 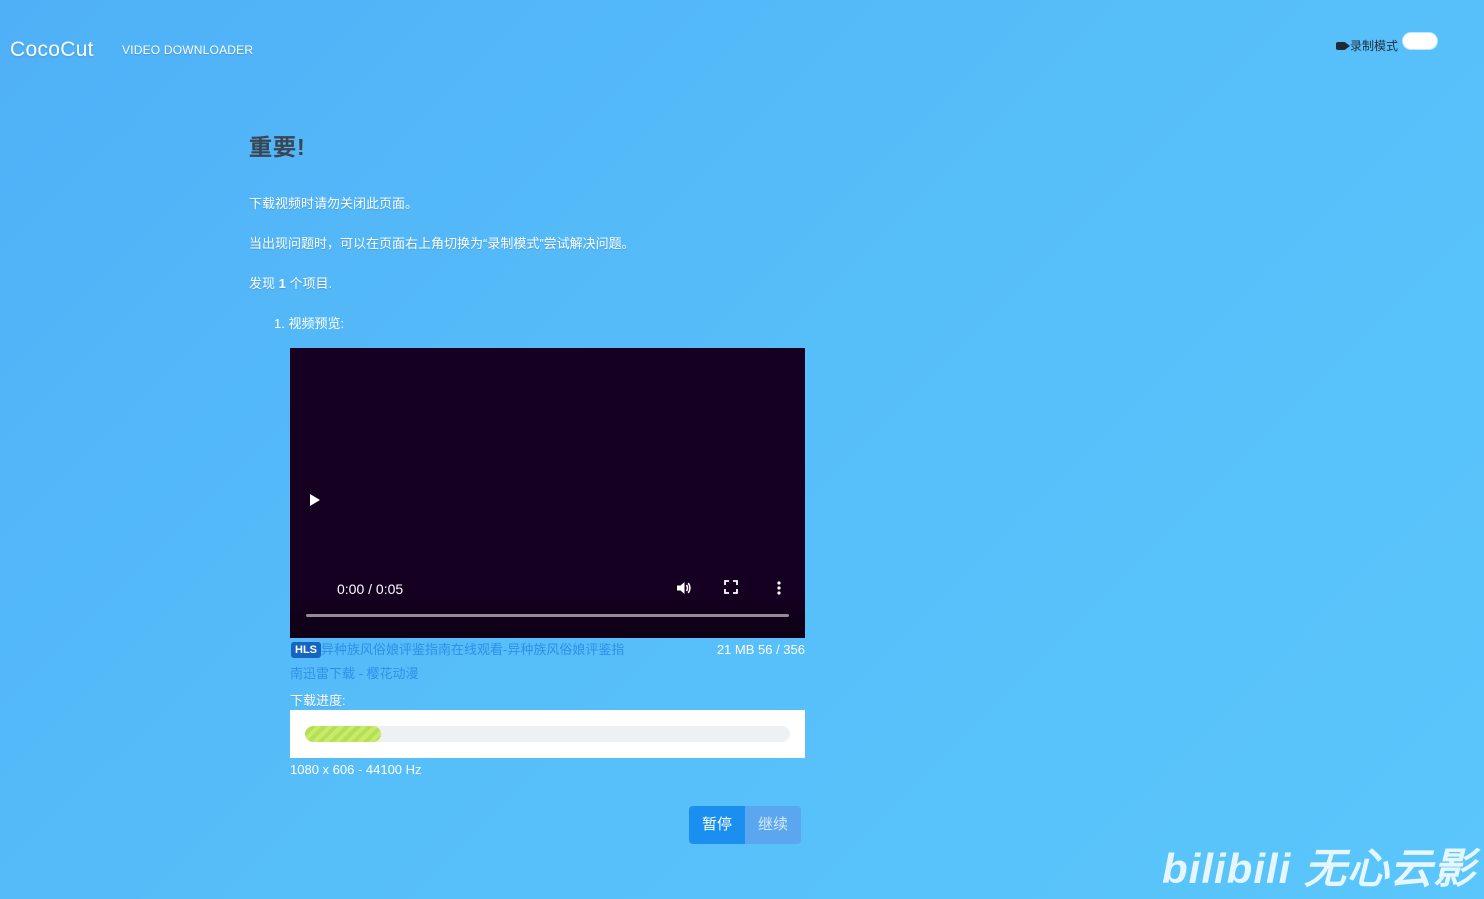 What do you see at coordinates (52, 50) in the screenshot?
I see `logo: CocoCut` at bounding box center [52, 50].